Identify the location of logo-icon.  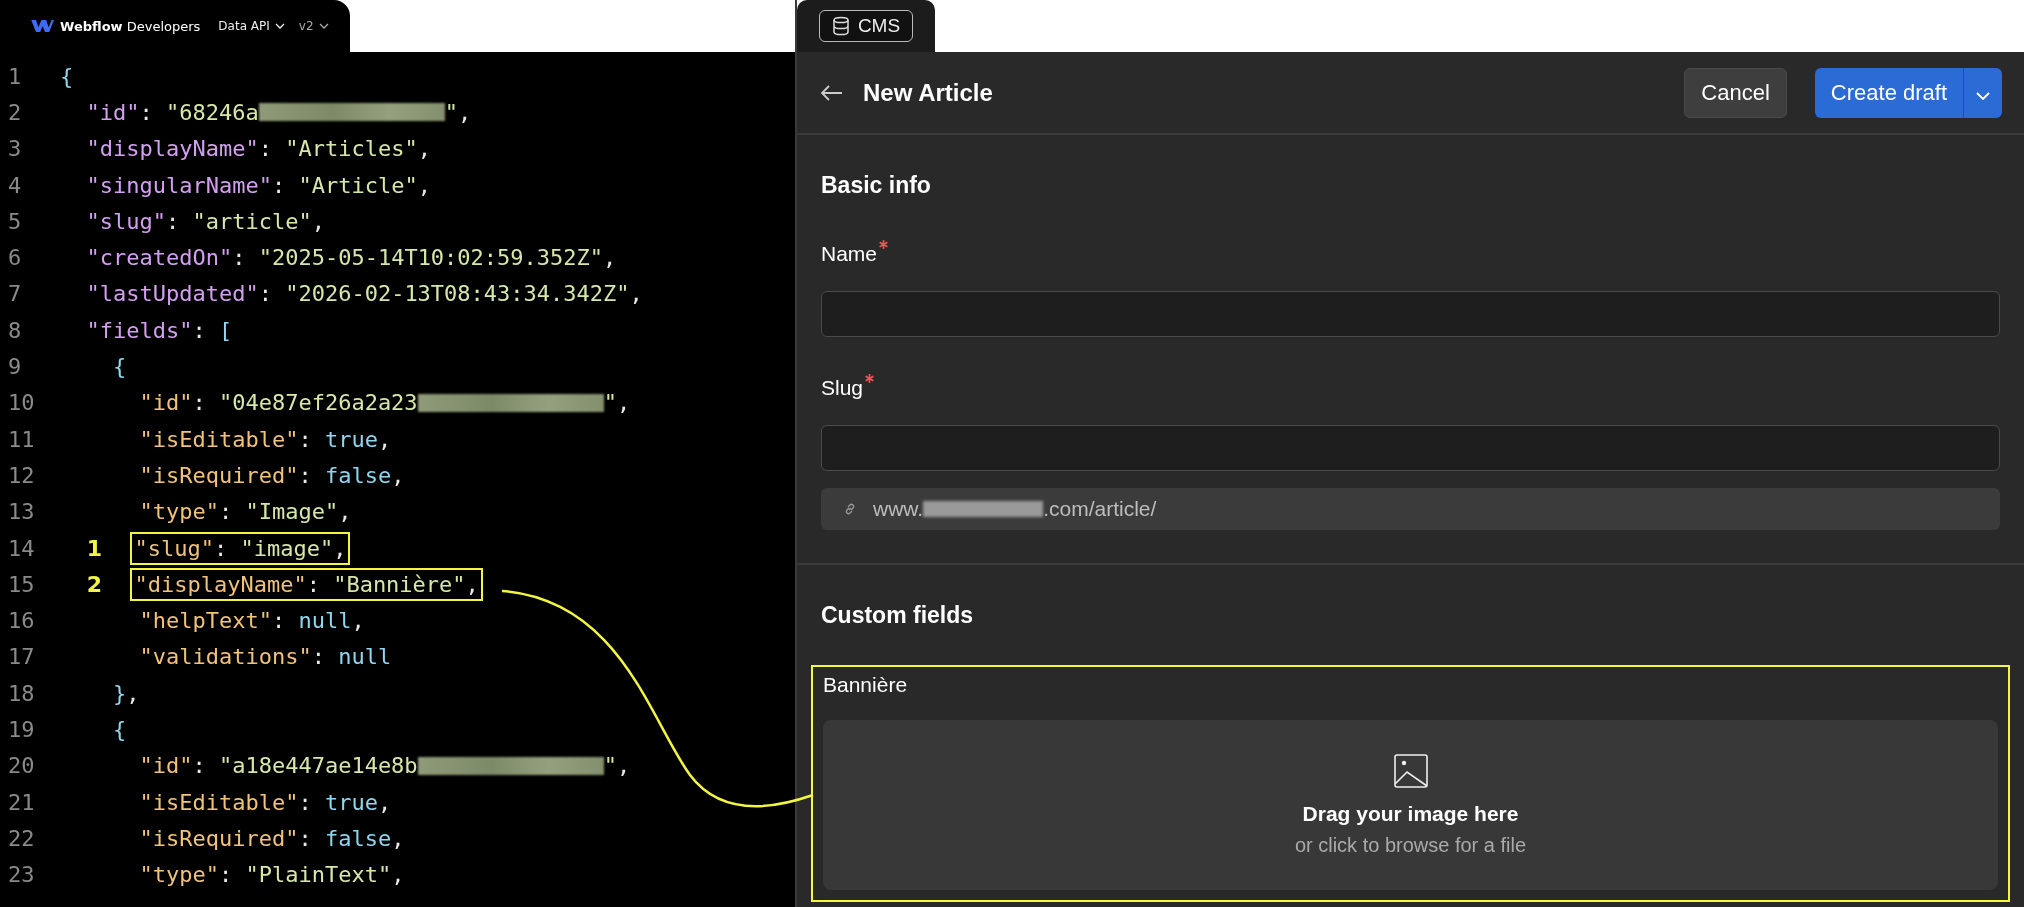
(42, 26).